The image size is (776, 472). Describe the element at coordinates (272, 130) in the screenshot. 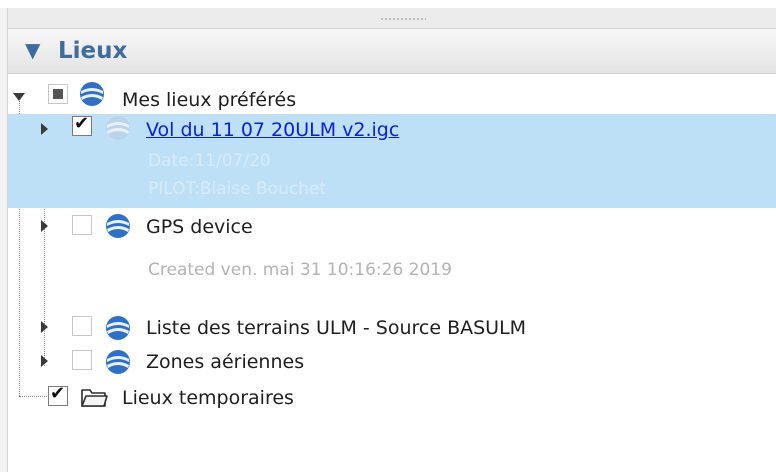

I see `tree-item-link-label: Vol du 11 07 20ULM v2.igc` at that location.